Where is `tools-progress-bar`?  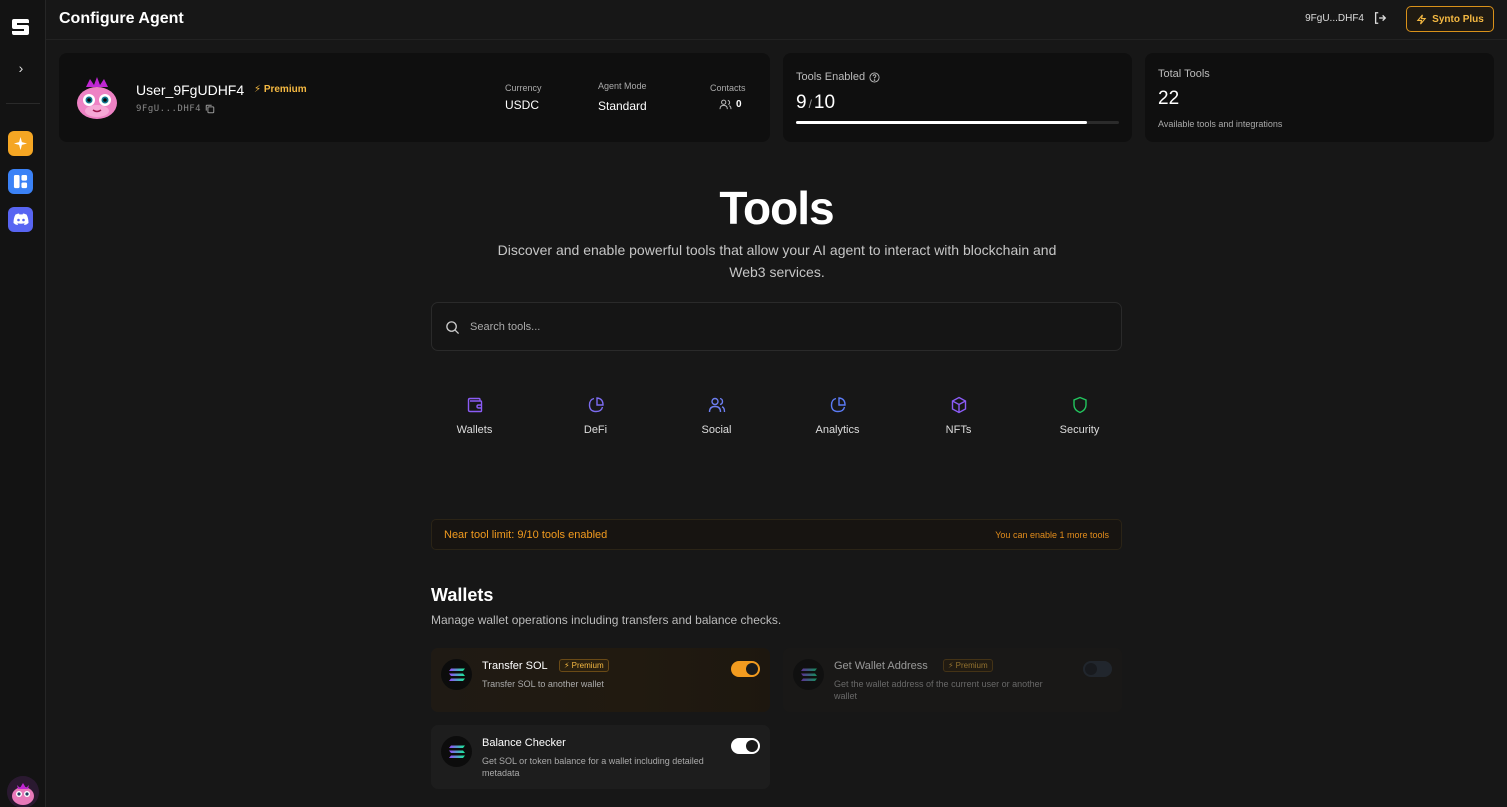 tools-progress-bar is located at coordinates (957, 122).